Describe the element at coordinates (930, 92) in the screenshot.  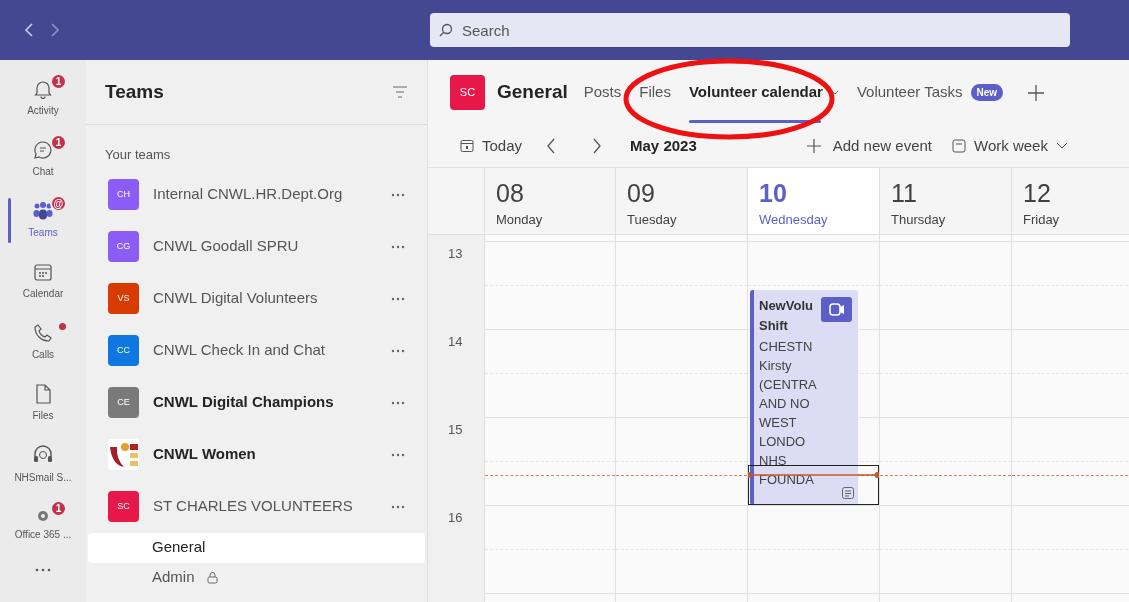
I see `tab: Volunteer Tasks New` at that location.